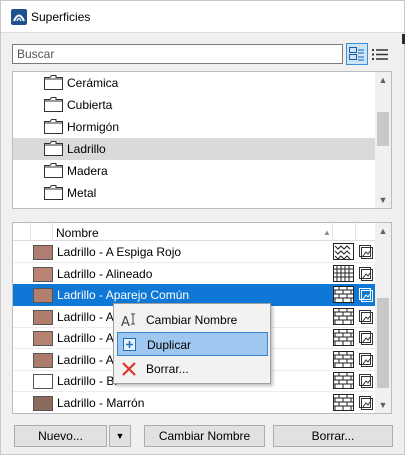 This screenshot has height=455, width=405. I want to click on list-scrollbar: ▲ ▼, so click(383, 318).